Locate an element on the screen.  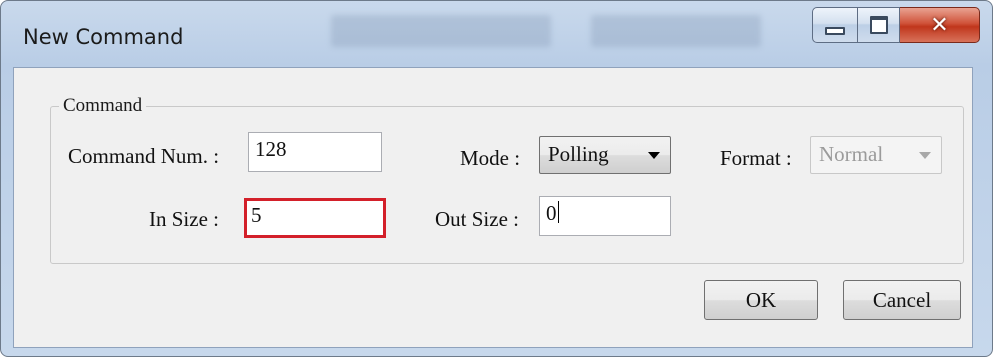
mode-select: Polling is located at coordinates (605, 155).